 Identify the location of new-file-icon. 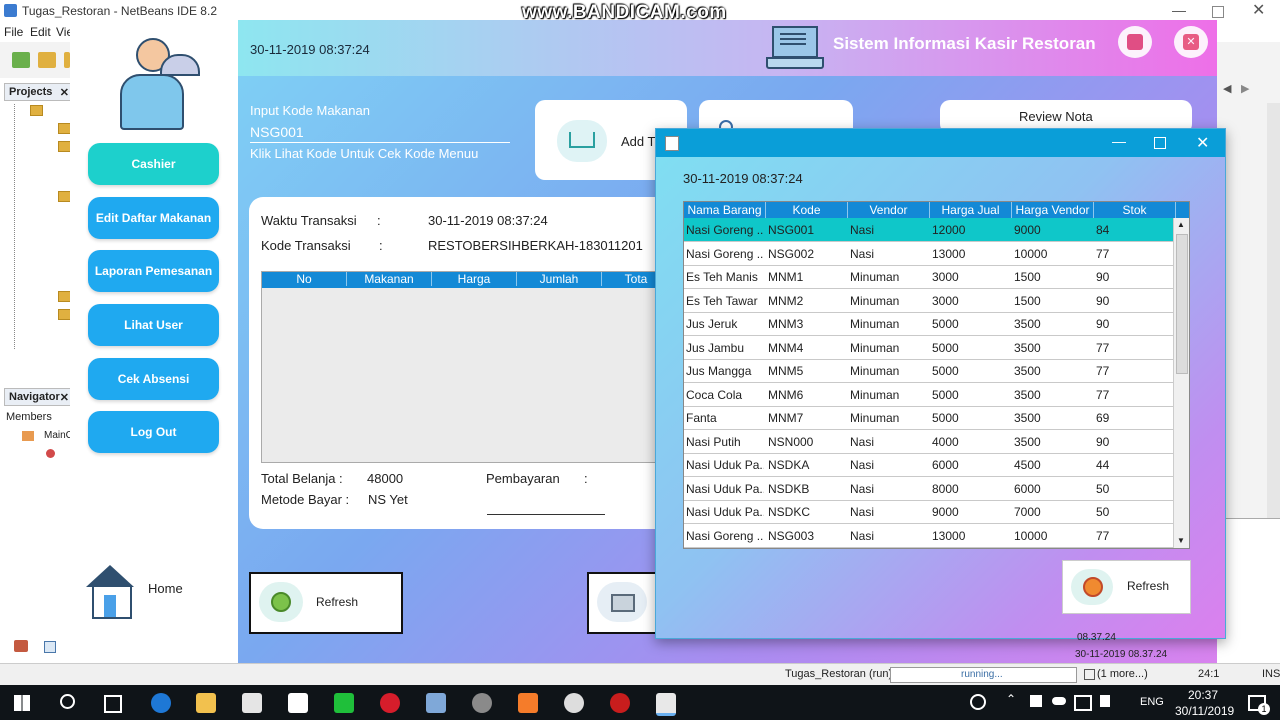
(21, 60).